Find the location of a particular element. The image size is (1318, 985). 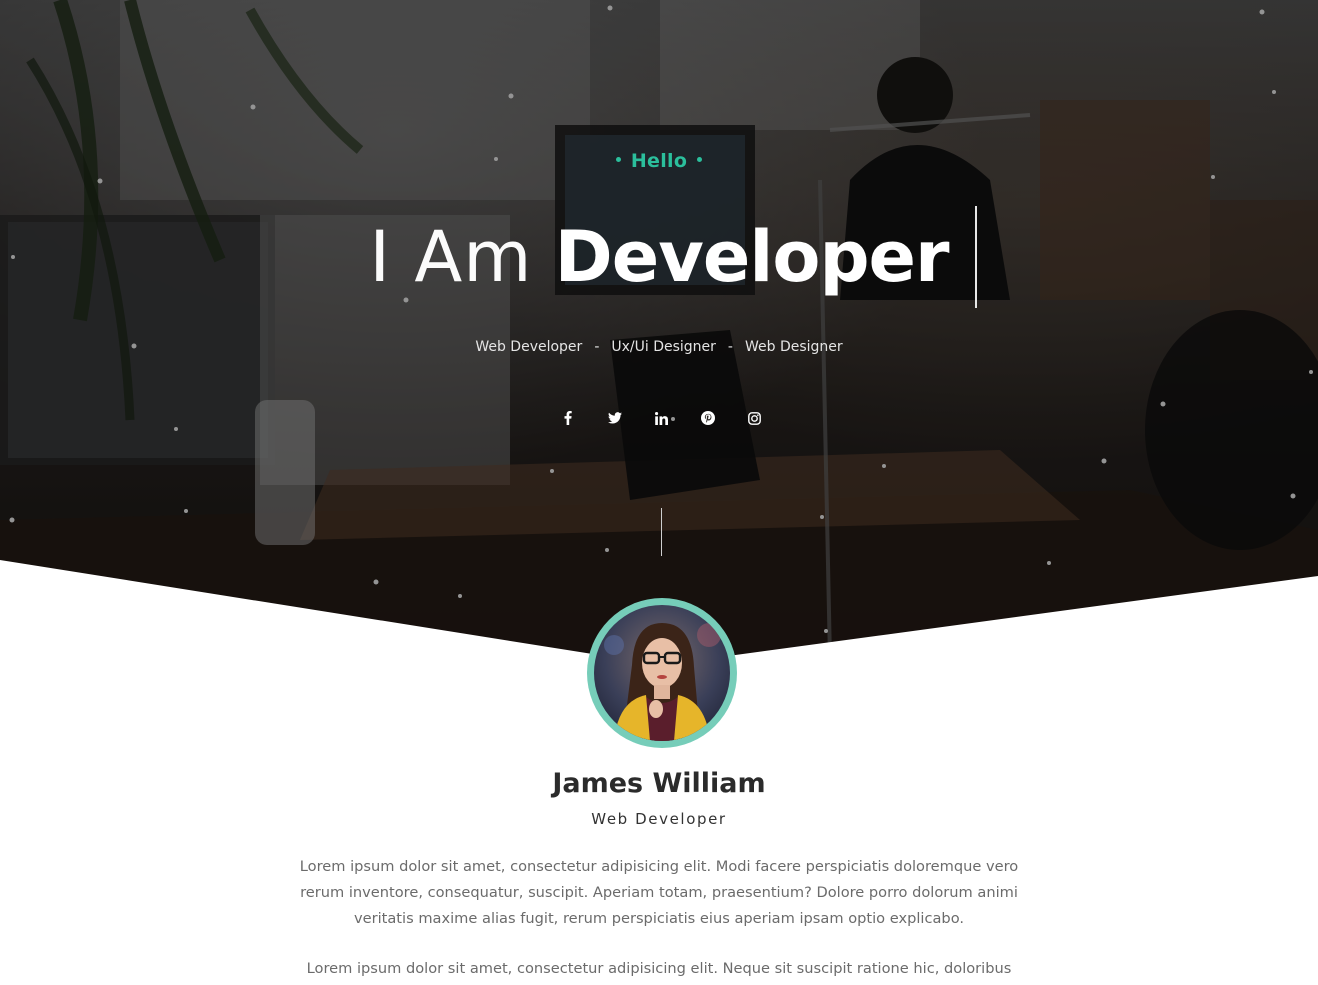

profile-avatar is located at coordinates (662, 673).